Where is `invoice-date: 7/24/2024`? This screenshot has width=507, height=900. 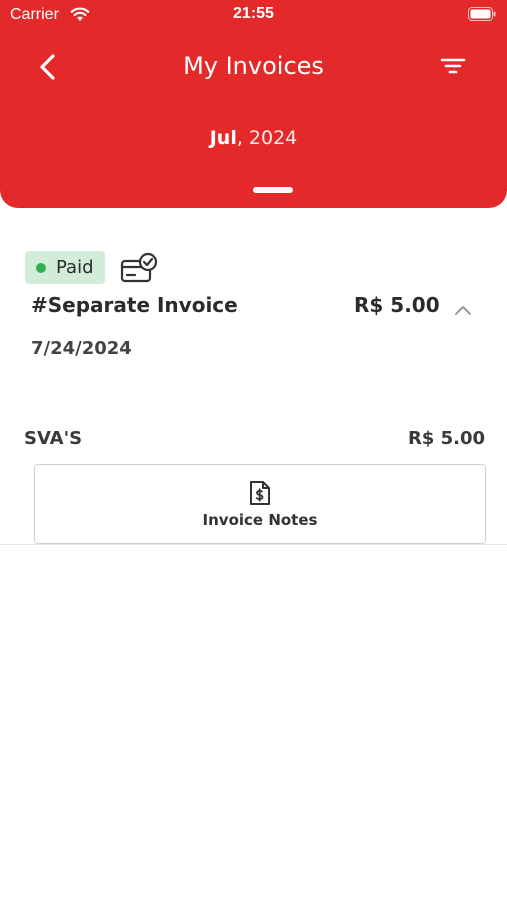 invoice-date: 7/24/2024 is located at coordinates (81, 348).